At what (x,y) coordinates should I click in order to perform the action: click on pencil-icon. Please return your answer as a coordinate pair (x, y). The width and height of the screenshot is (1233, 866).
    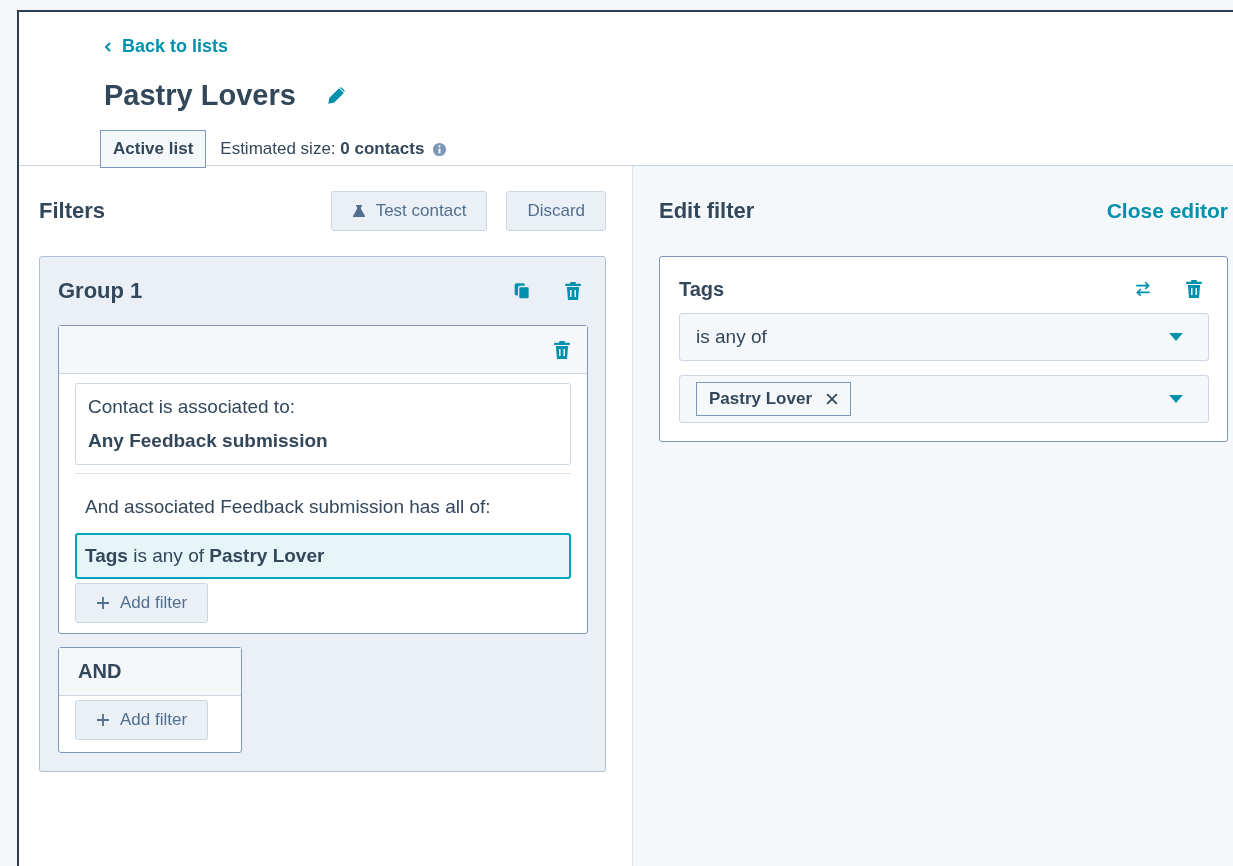
    Looking at the image, I should click on (335, 95).